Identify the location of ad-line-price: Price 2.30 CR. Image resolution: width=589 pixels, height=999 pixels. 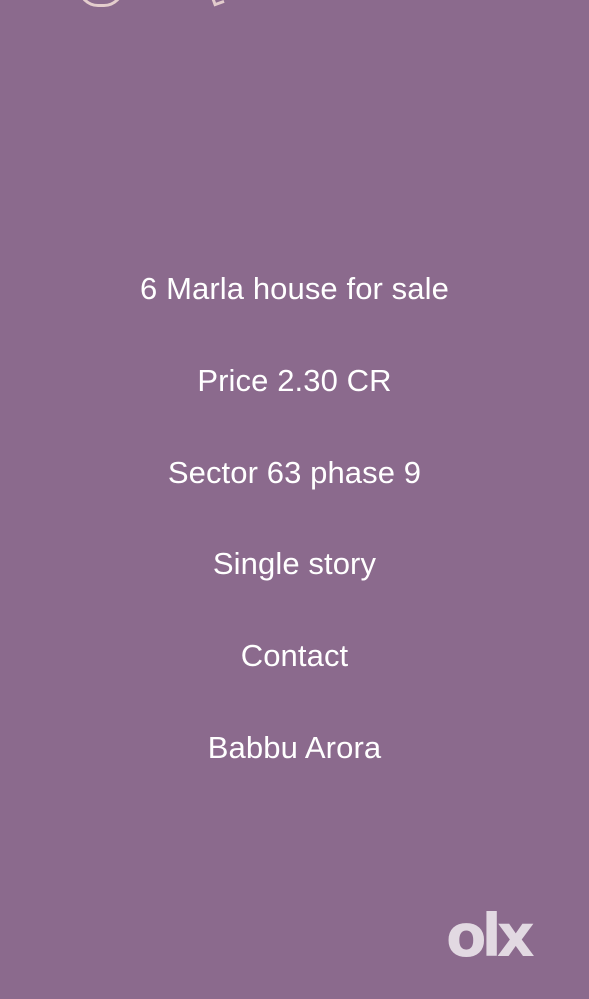
(294, 380).